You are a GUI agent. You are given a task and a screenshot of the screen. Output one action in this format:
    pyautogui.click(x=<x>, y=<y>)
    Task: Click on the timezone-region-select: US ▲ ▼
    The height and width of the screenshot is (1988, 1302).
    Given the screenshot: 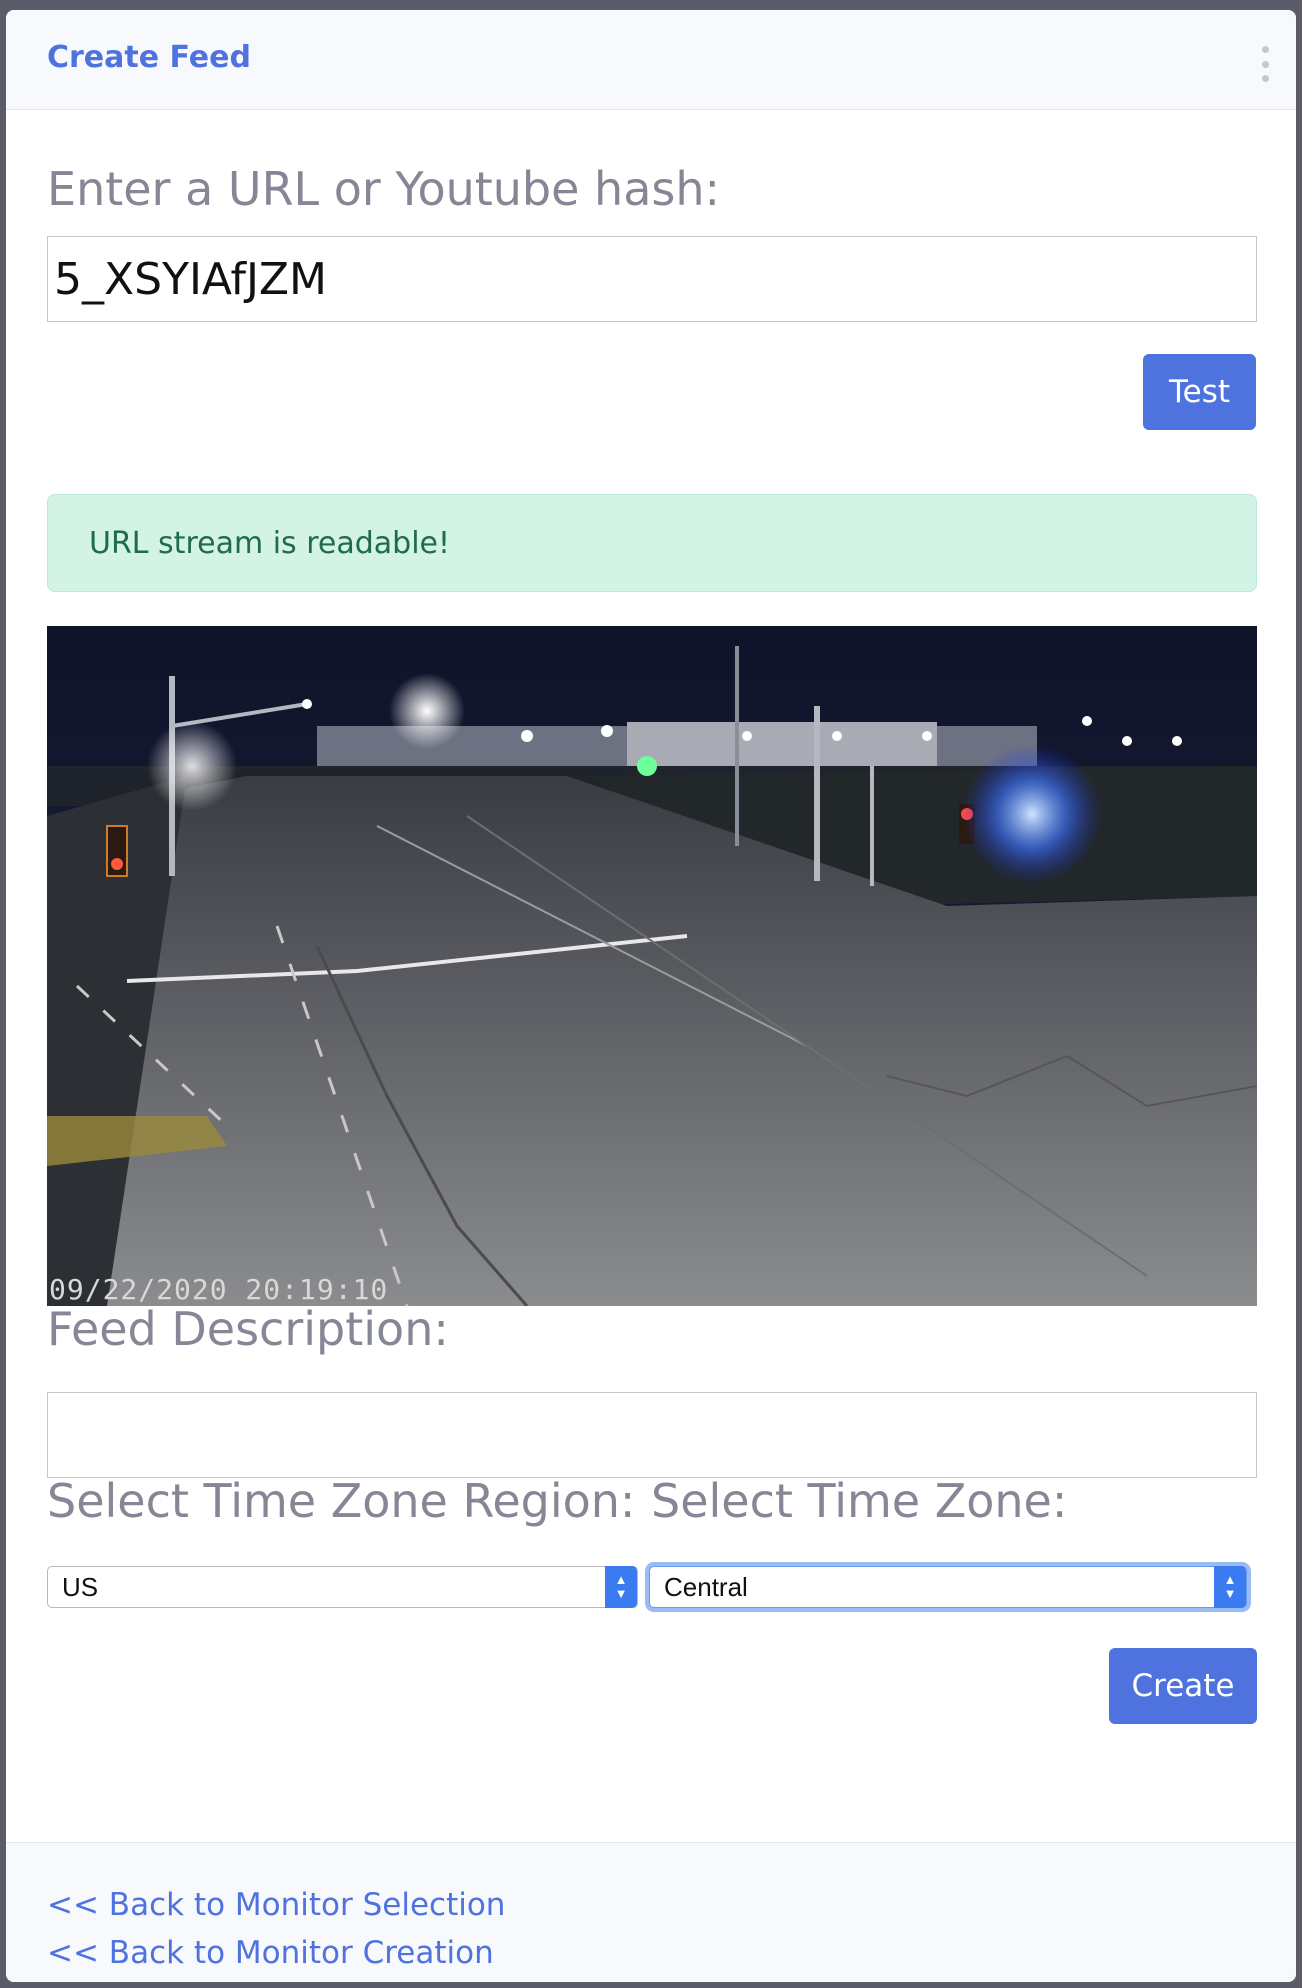 What is the action you would take?
    pyautogui.click(x=342, y=1587)
    